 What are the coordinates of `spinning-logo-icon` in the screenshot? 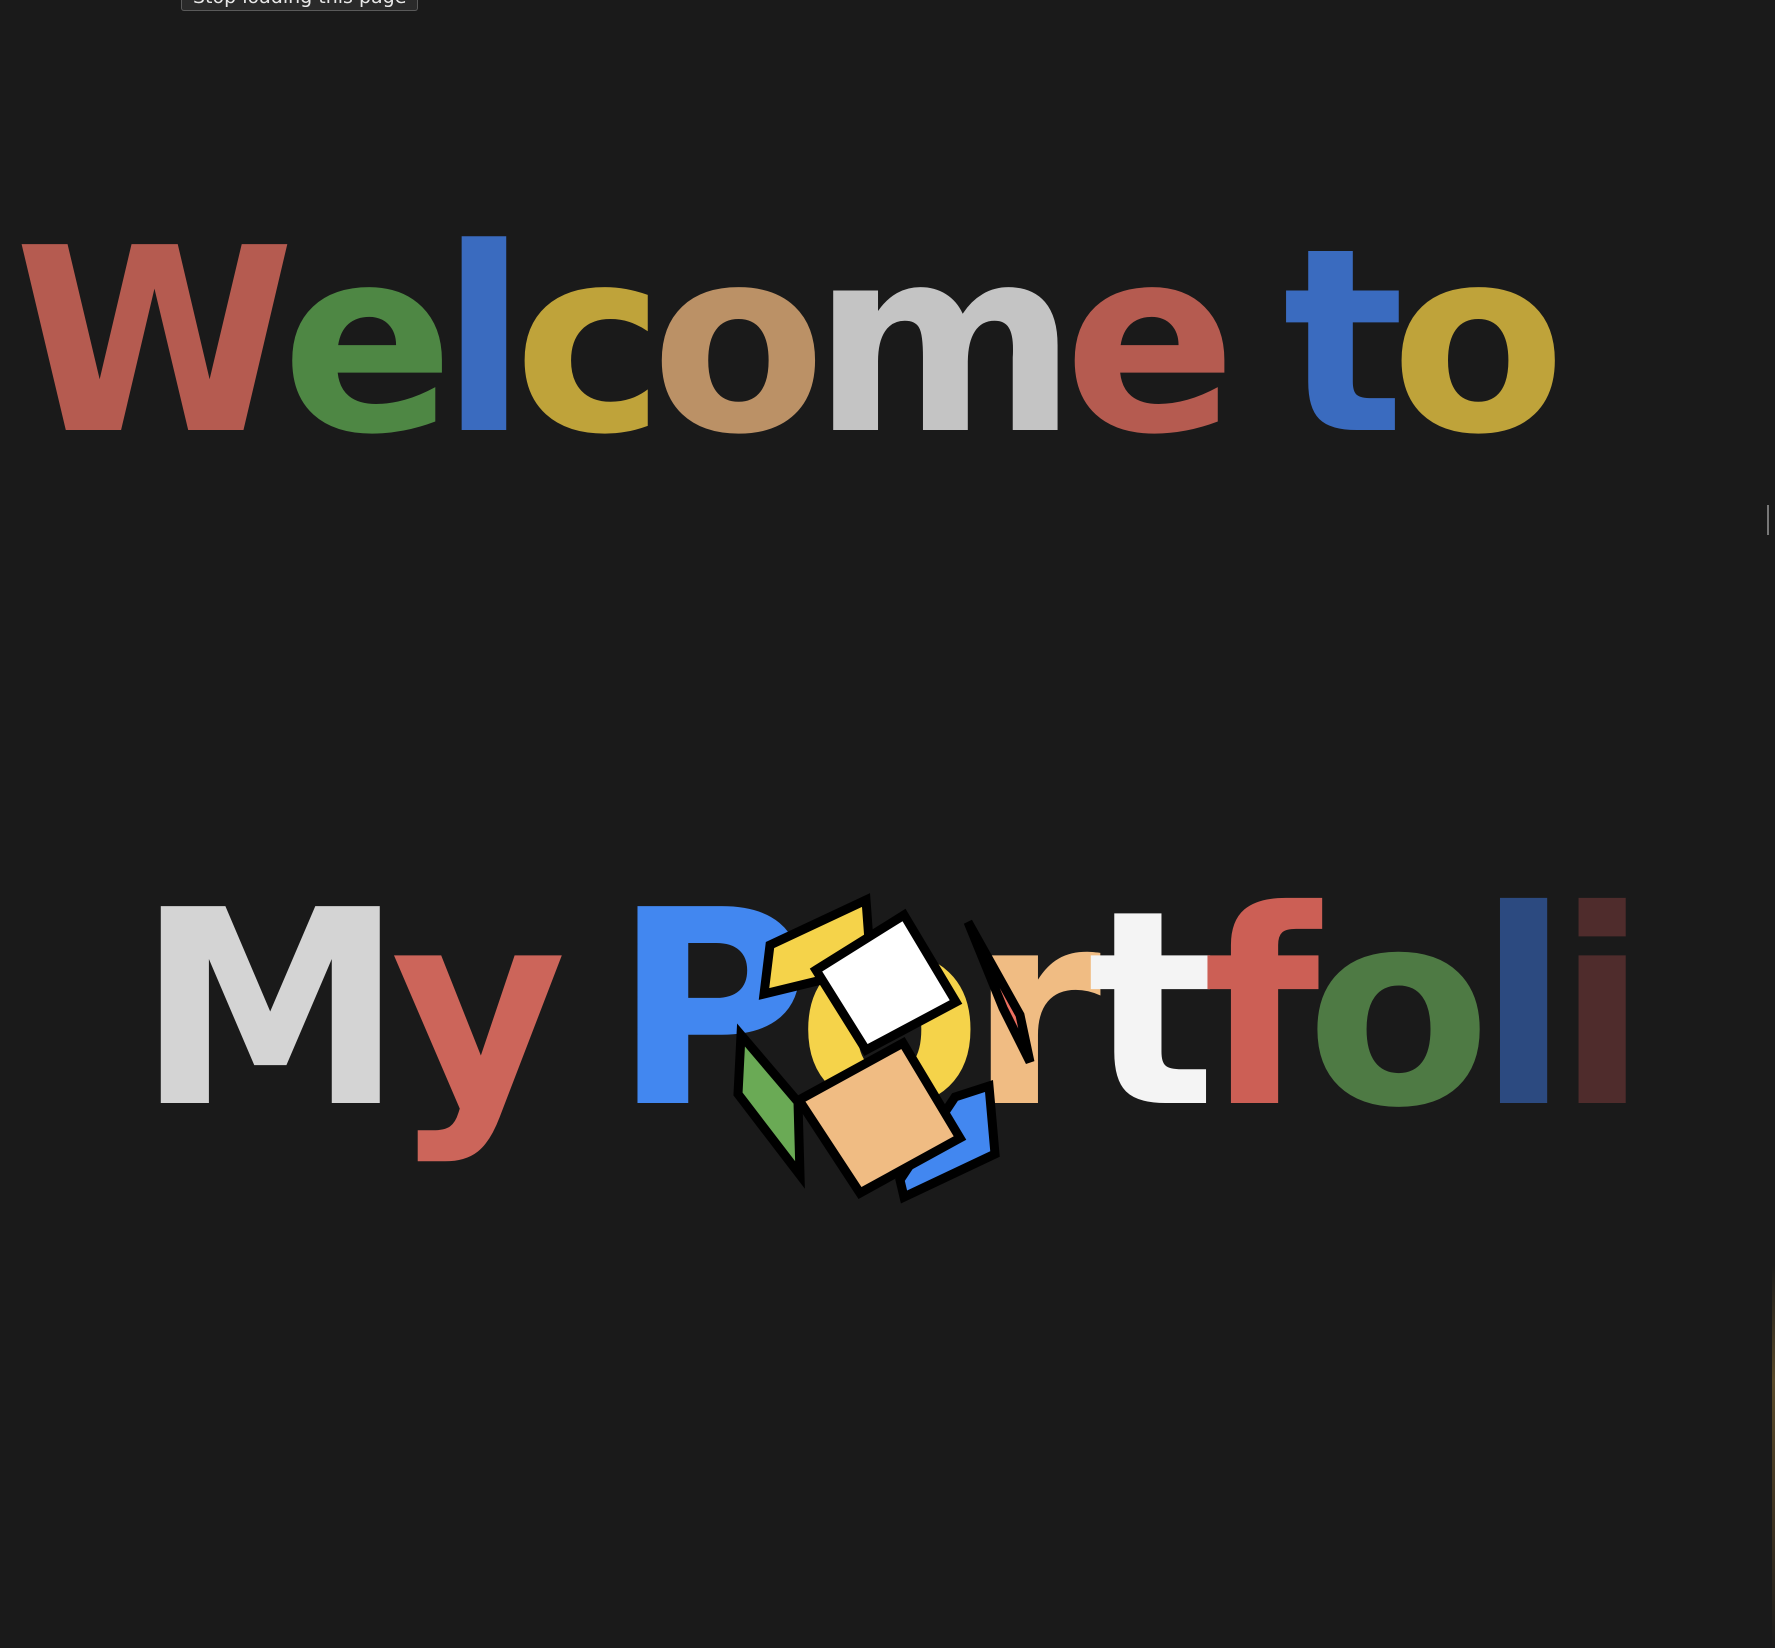 It's located at (884, 1048).